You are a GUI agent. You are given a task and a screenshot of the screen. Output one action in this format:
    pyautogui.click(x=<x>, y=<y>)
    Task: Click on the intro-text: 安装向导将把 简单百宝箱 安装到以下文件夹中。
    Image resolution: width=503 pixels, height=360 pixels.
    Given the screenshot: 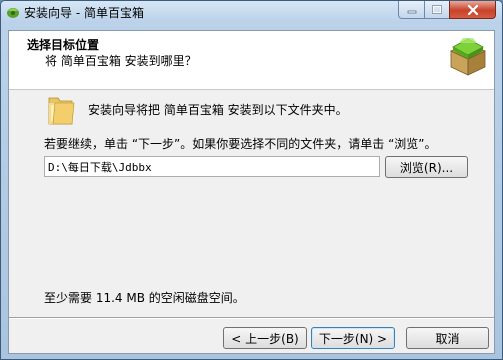 What is the action you would take?
    pyautogui.click(x=218, y=110)
    